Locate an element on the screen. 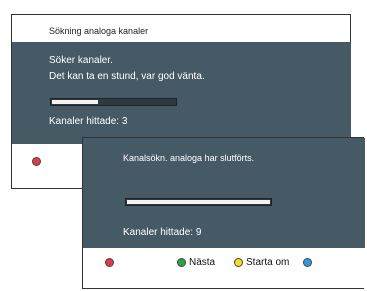  scan-progress-fill is located at coordinates (75, 102).